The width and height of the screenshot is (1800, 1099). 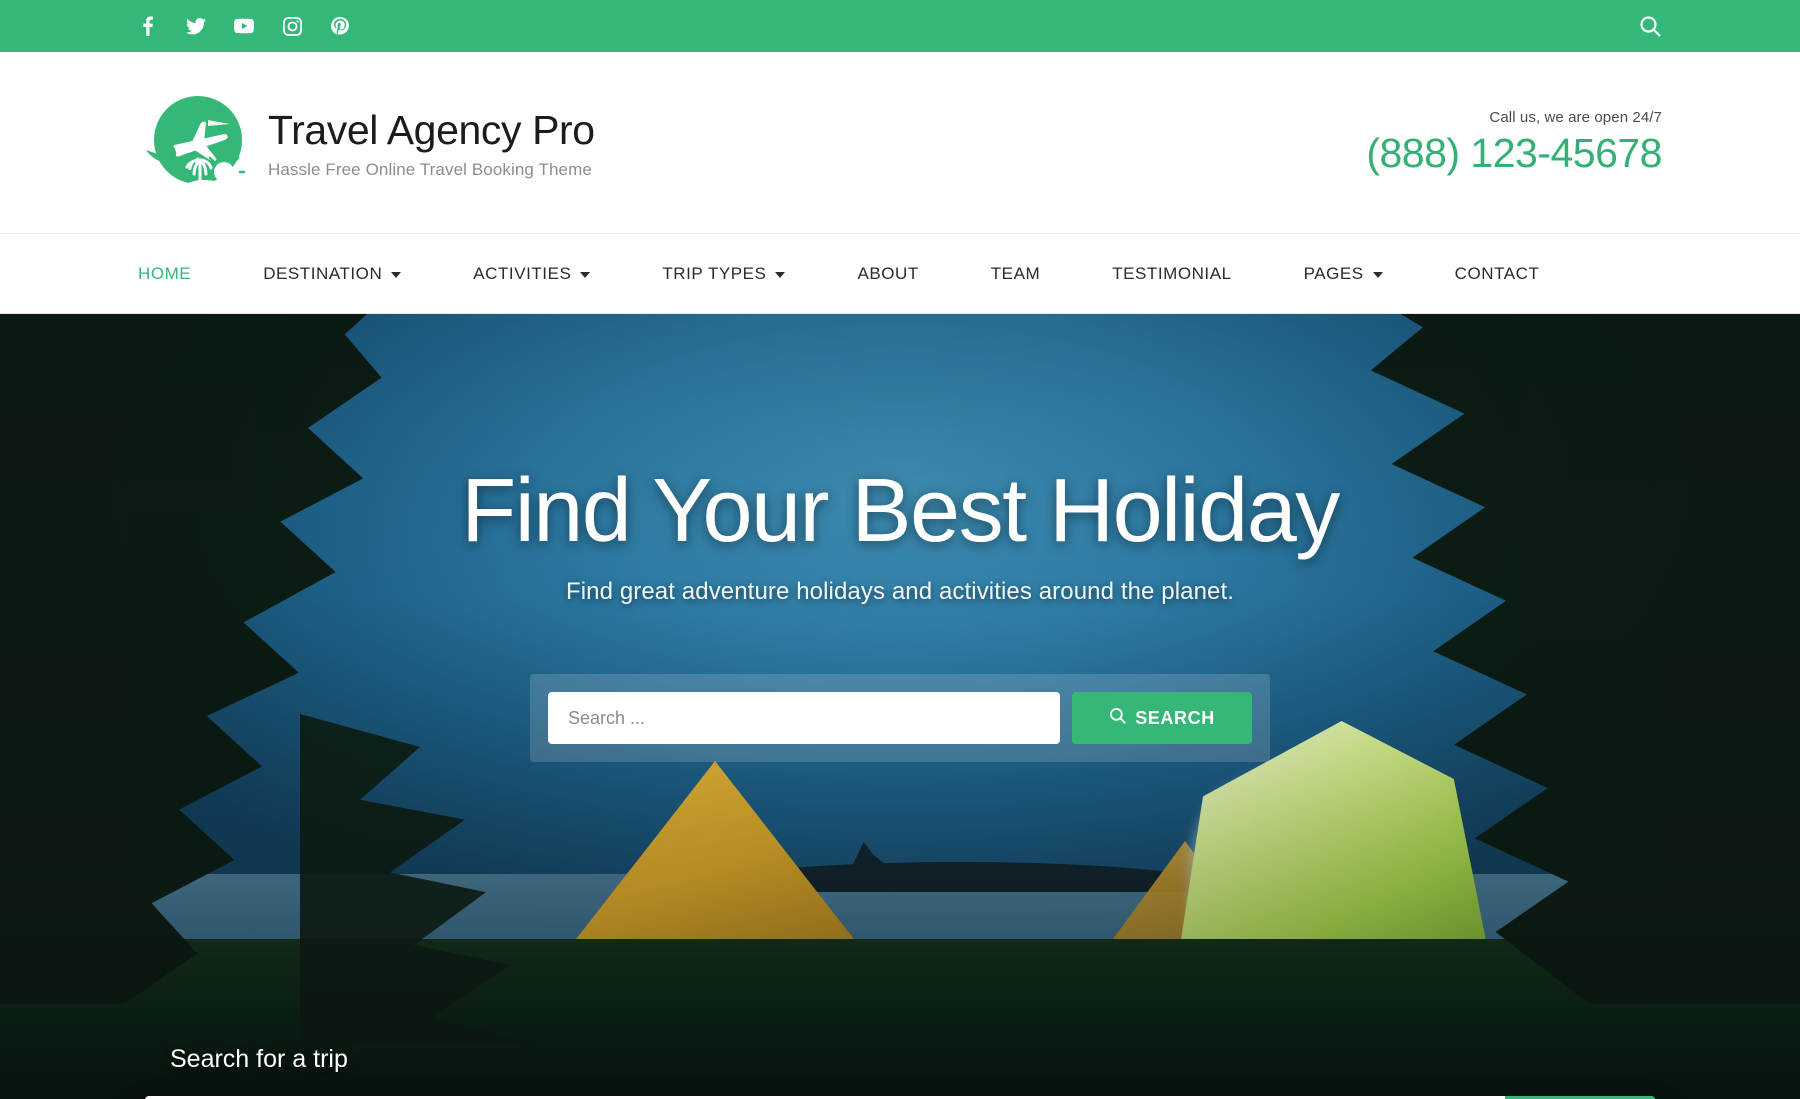 What do you see at coordinates (340, 26) in the screenshot?
I see `pinterest-icon` at bounding box center [340, 26].